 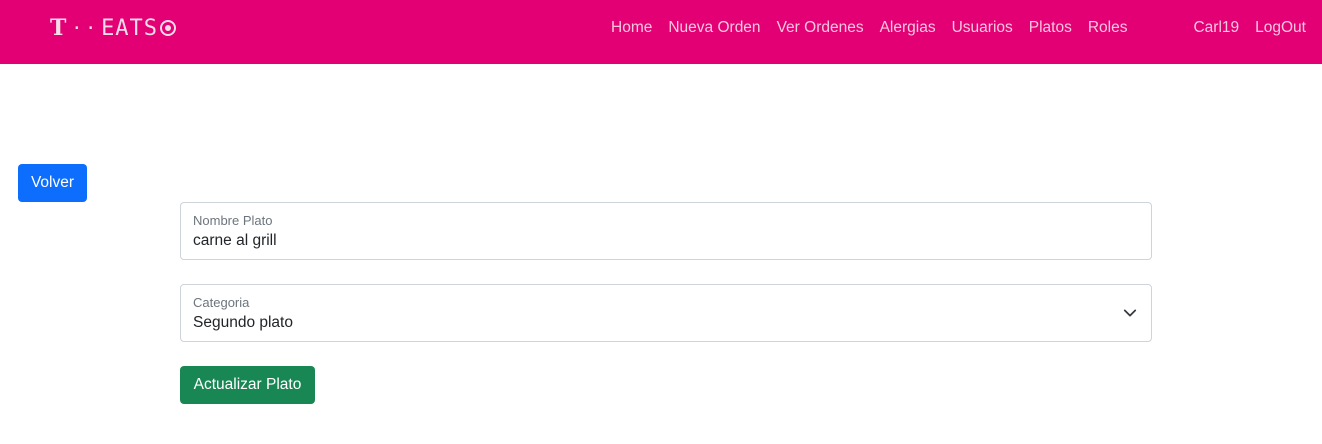 What do you see at coordinates (1130, 313) in the screenshot?
I see `chevron-down-icon` at bounding box center [1130, 313].